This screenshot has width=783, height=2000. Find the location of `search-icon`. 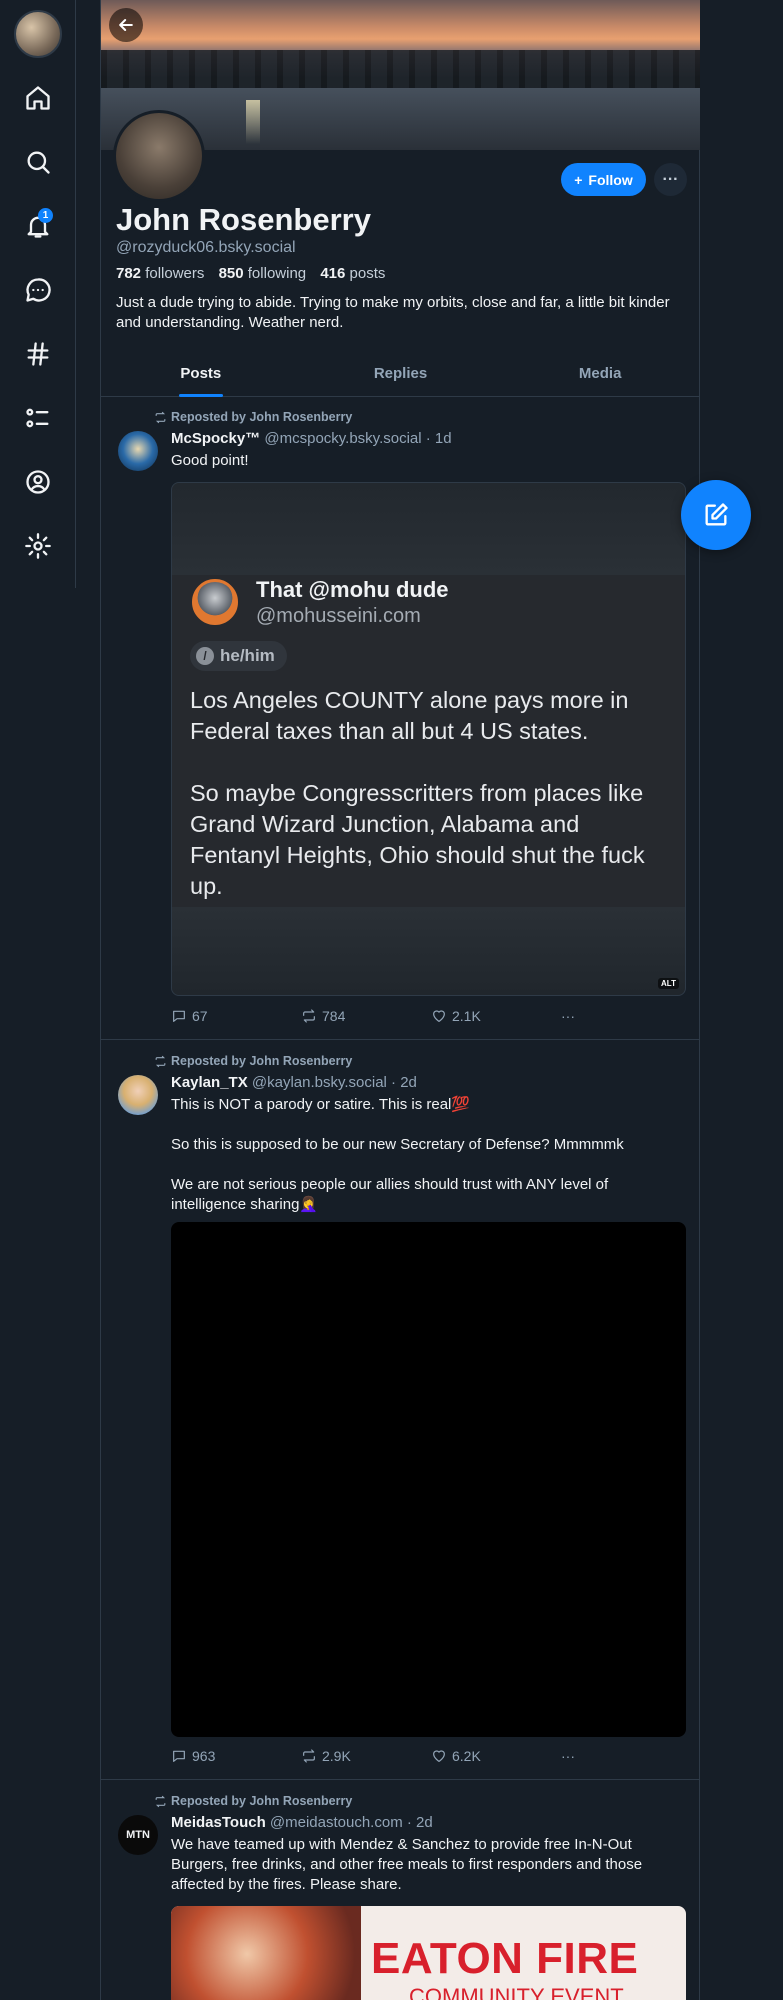

search-icon is located at coordinates (38, 162).